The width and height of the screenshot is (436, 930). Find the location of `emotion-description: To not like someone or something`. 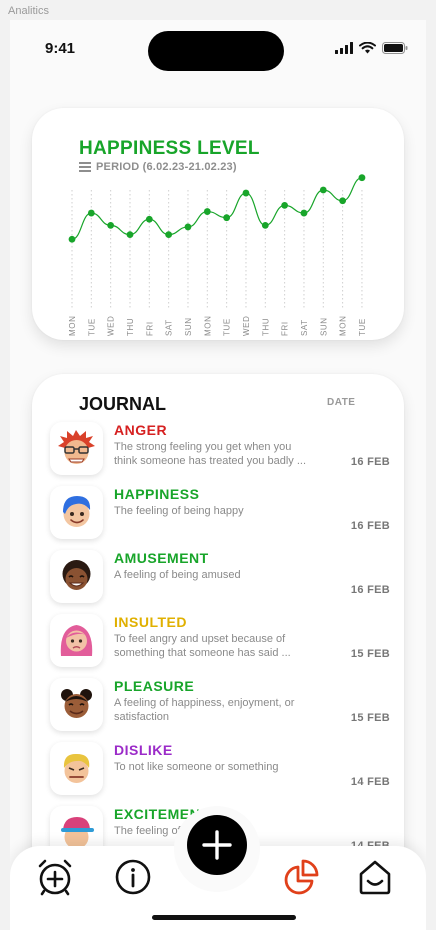

emotion-description: To not like someone or something is located at coordinates (196, 767).